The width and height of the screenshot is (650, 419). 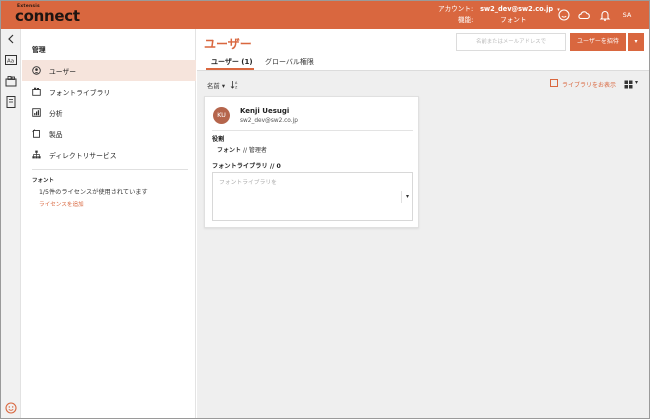 I want to click on sidebar-title: 管理, so click(x=39, y=50).